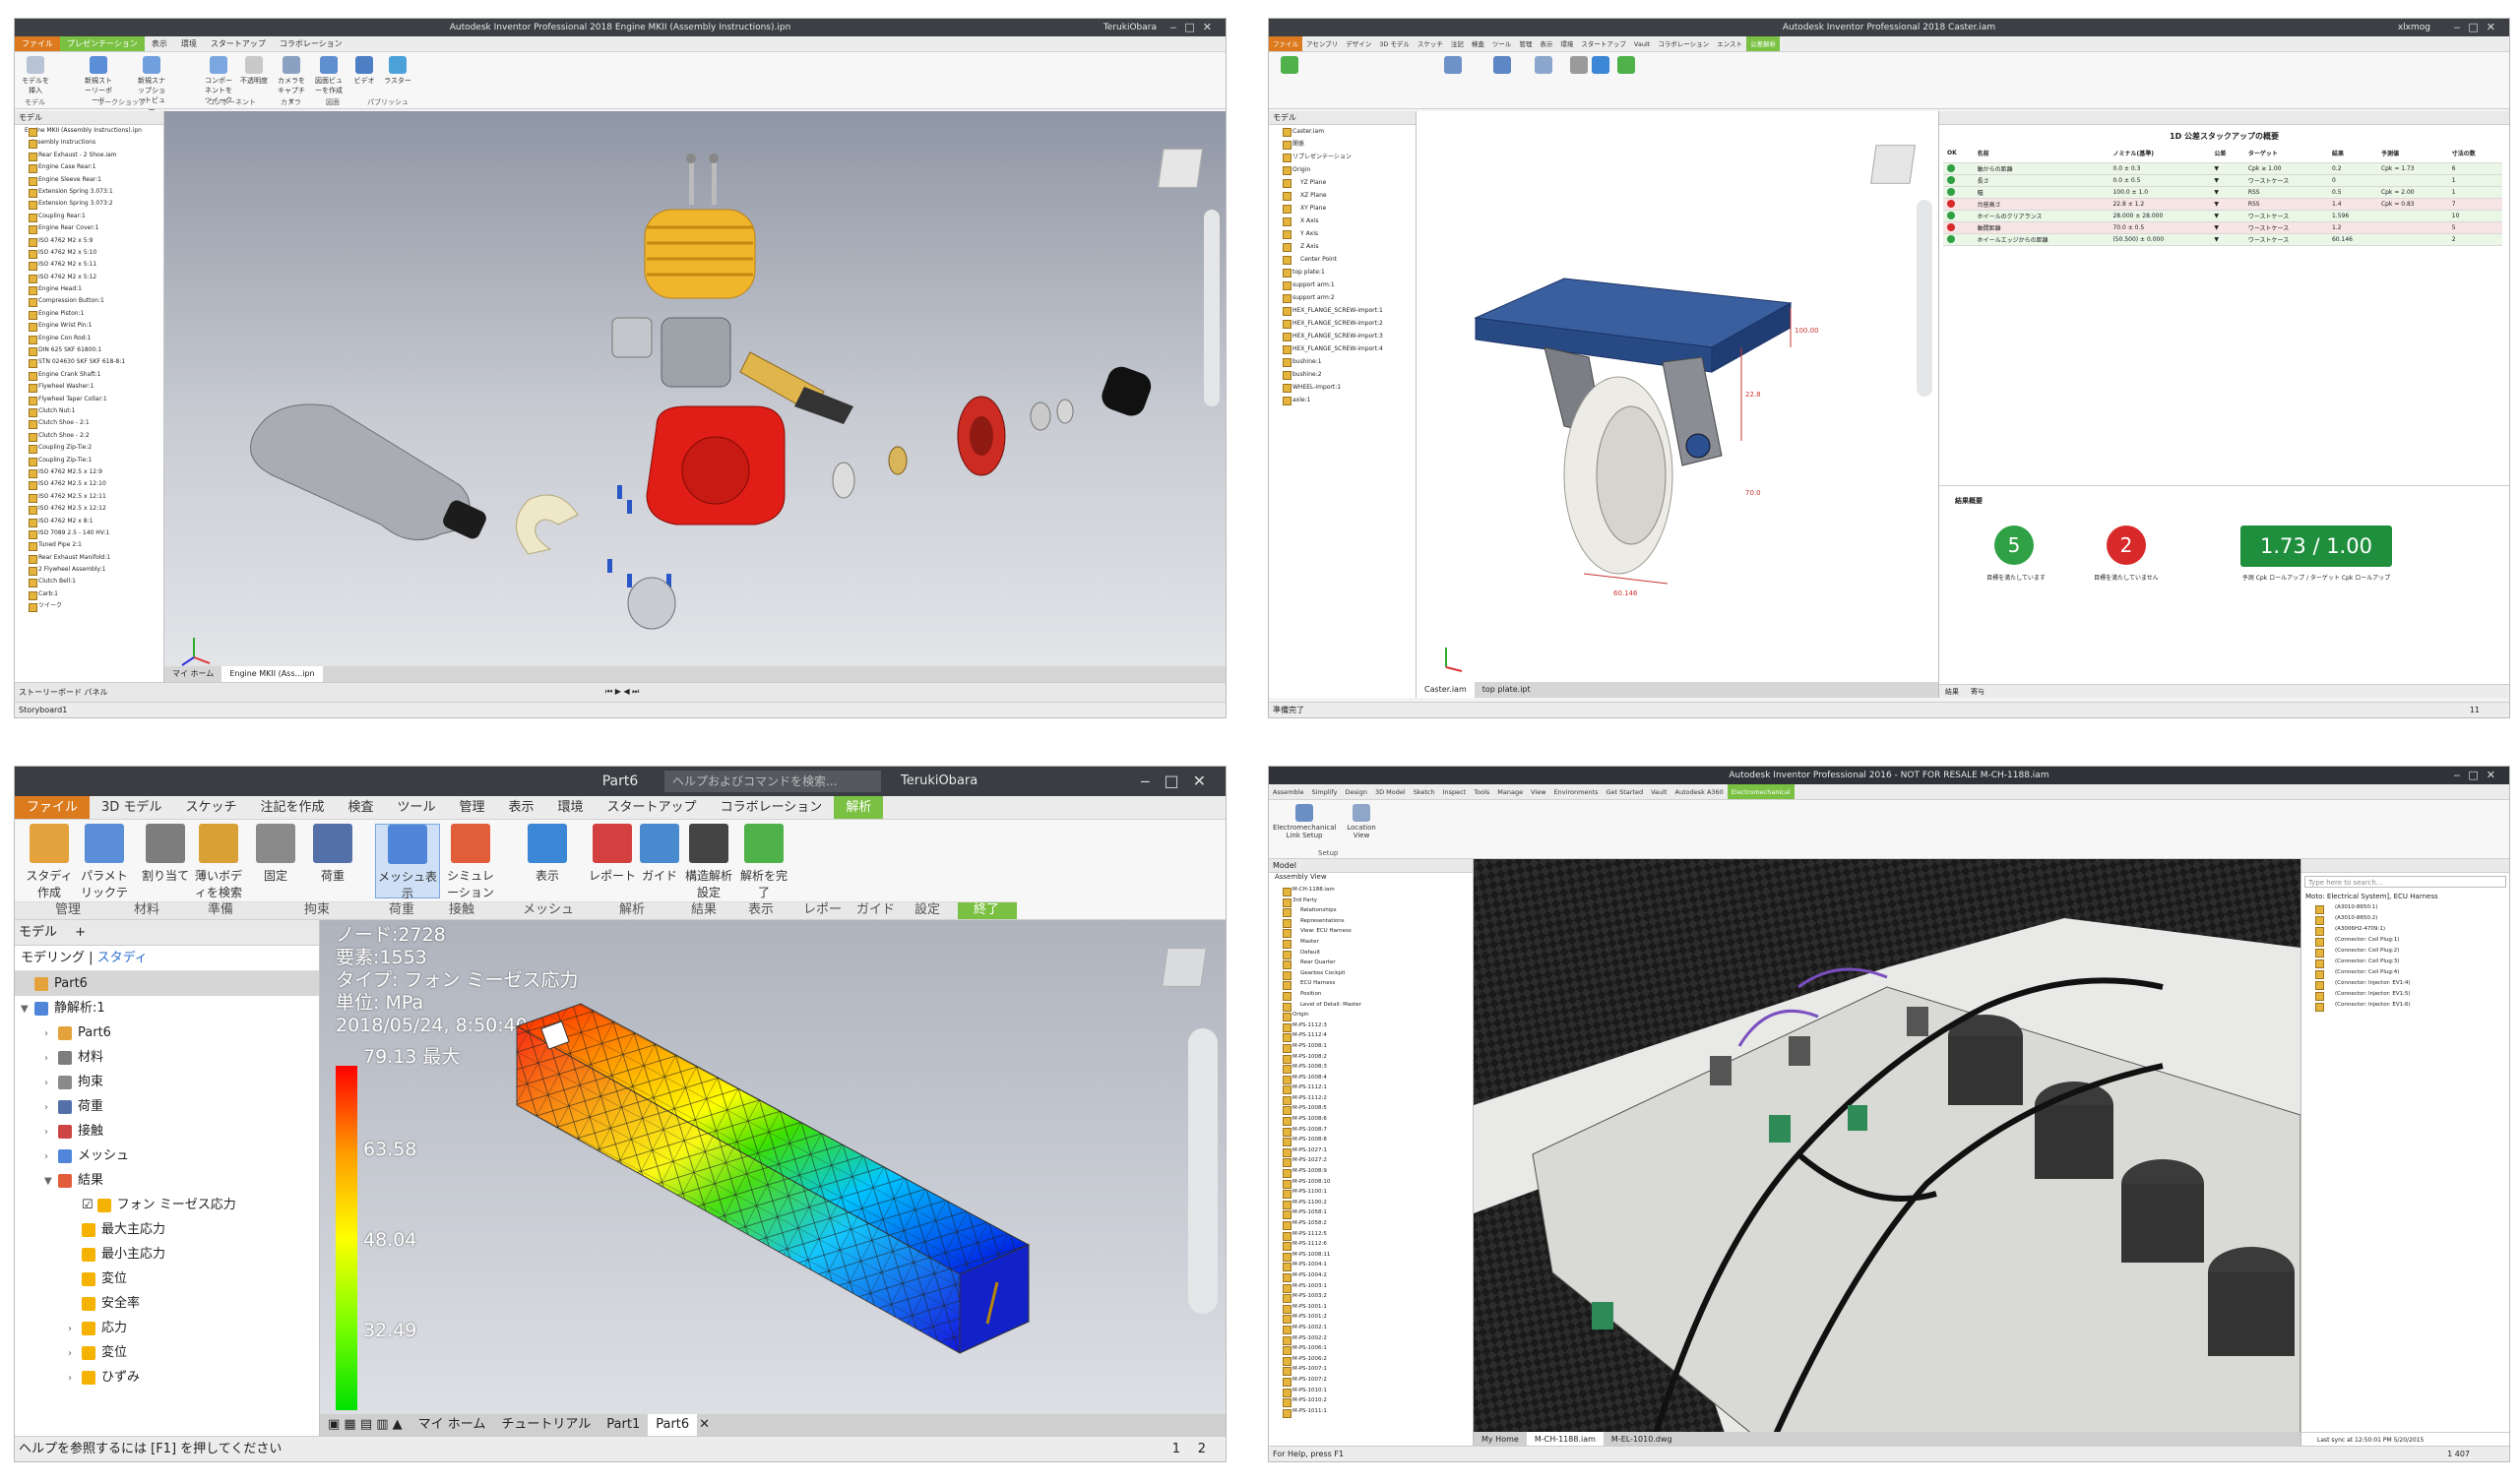  Describe the element at coordinates (89, 510) in the screenshot. I see `tree-node: ISO 4762 M2.5 x 12:12` at that location.